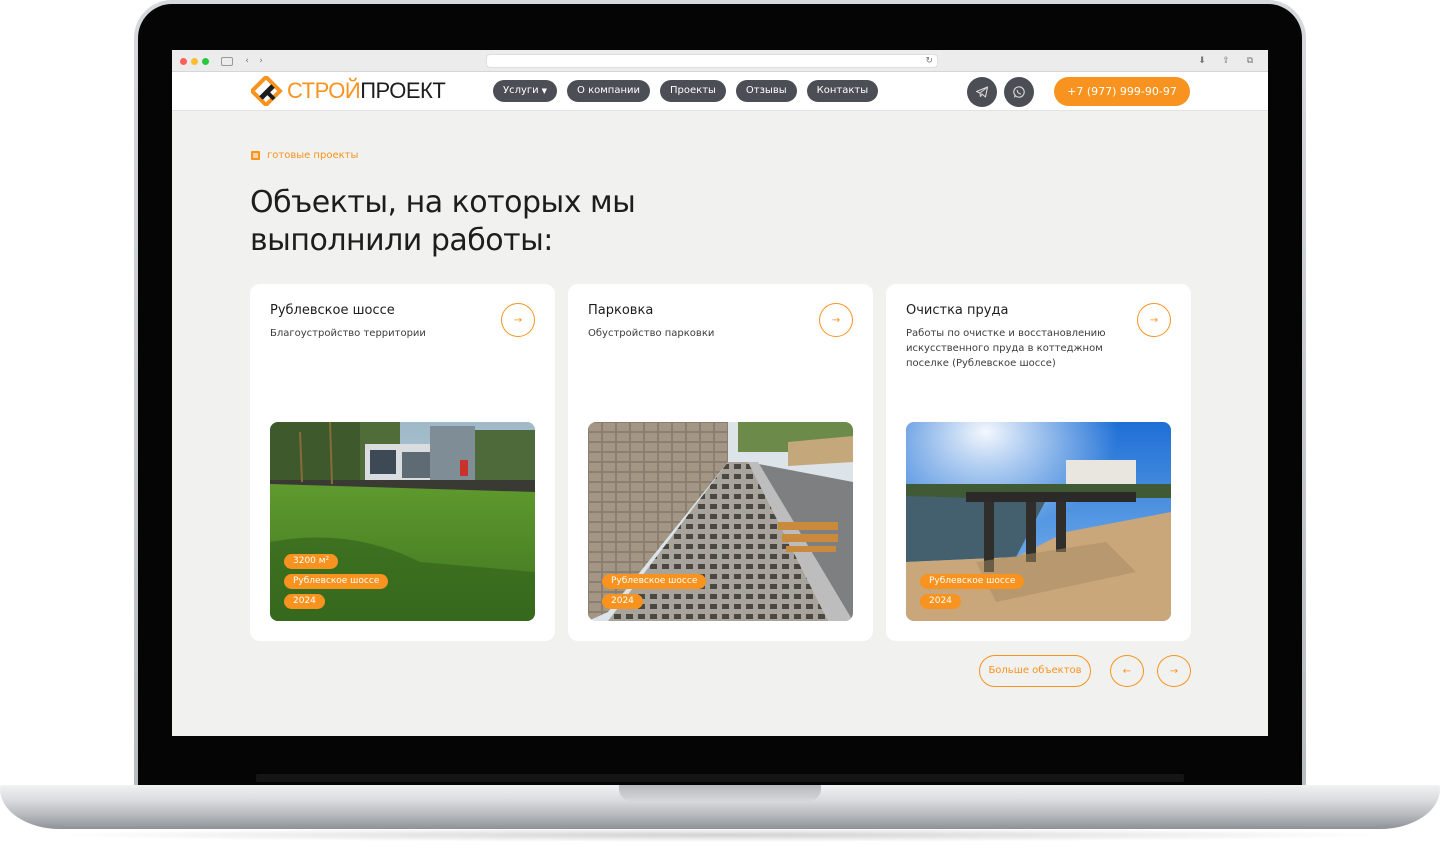 This screenshot has height=845, width=1440. I want to click on laptop-shadow, so click(720, 835).